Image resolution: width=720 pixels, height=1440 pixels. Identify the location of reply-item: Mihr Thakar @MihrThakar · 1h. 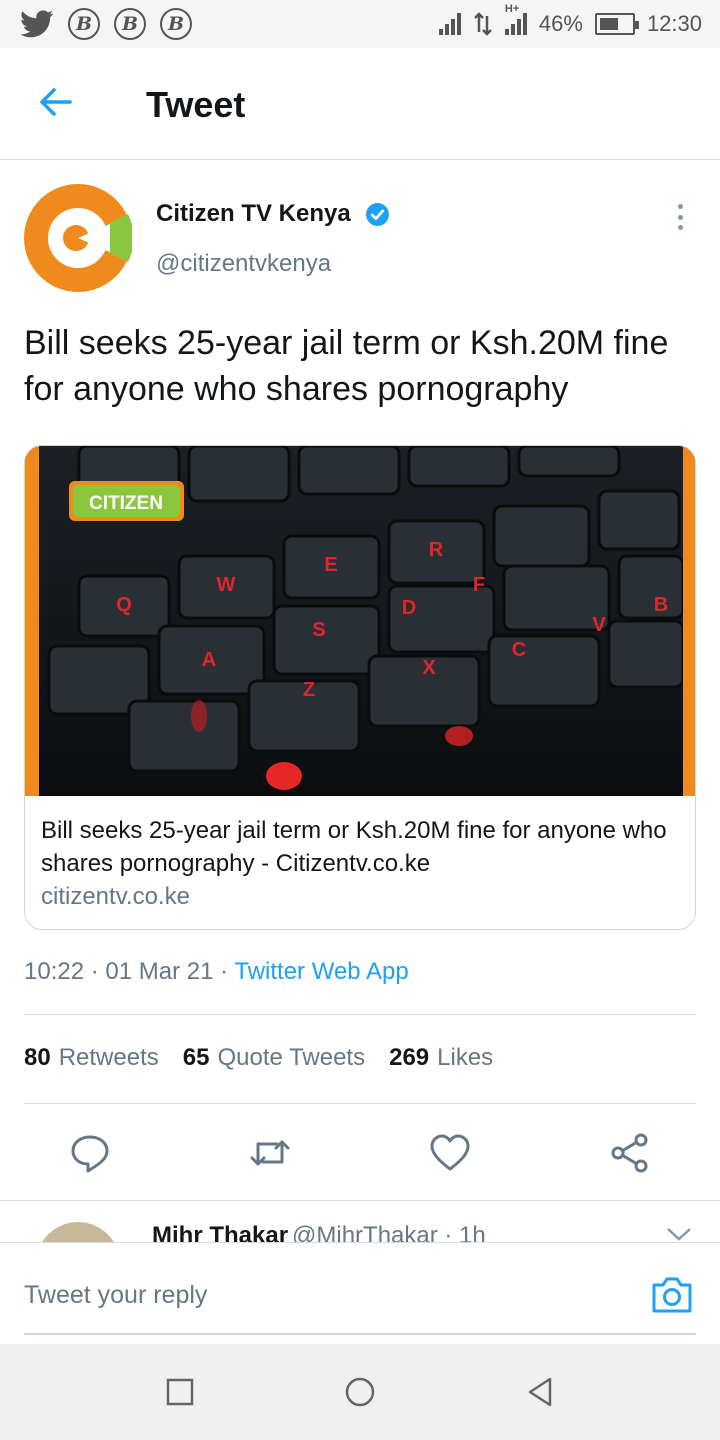
(360, 1222).